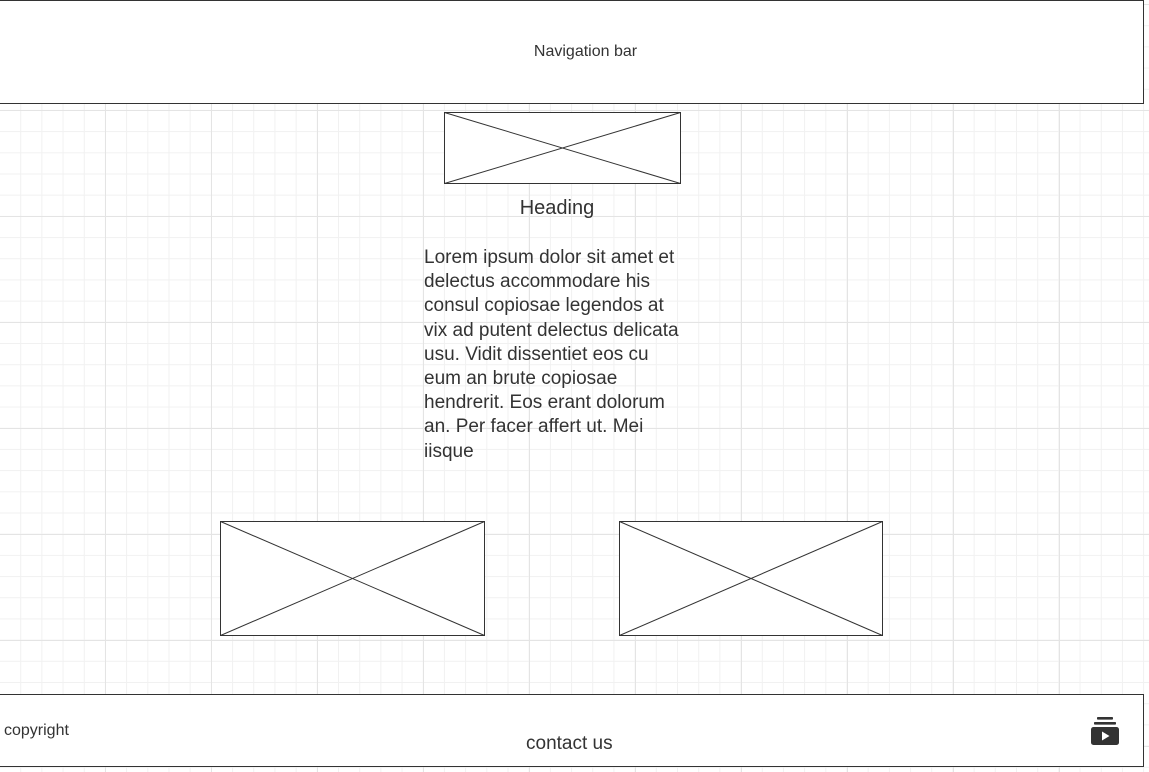 The width and height of the screenshot is (1149, 772). Describe the element at coordinates (569, 744) in the screenshot. I see `contact-us-link: contact us` at that location.